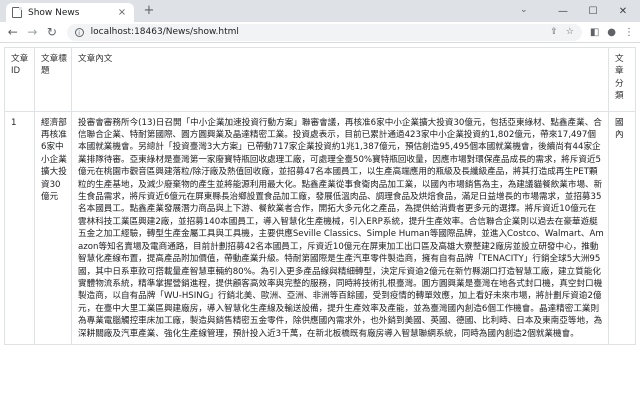 The height and width of the screenshot is (414, 640). I want to click on forward-icon: →, so click(33, 32).